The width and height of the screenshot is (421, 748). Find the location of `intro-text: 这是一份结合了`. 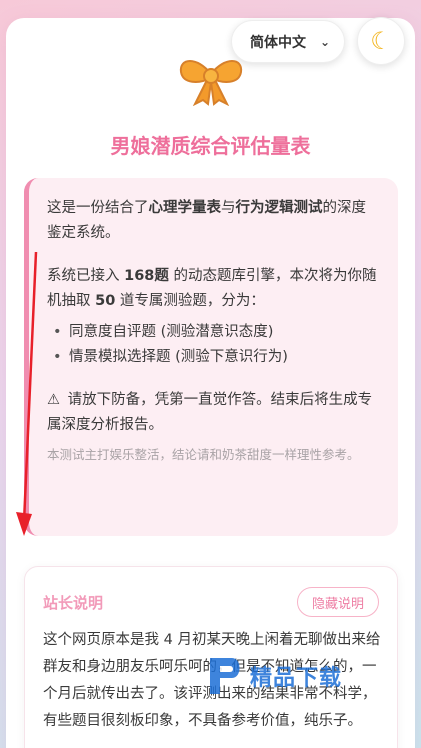

intro-text: 这是一份结合了 is located at coordinates (98, 208).